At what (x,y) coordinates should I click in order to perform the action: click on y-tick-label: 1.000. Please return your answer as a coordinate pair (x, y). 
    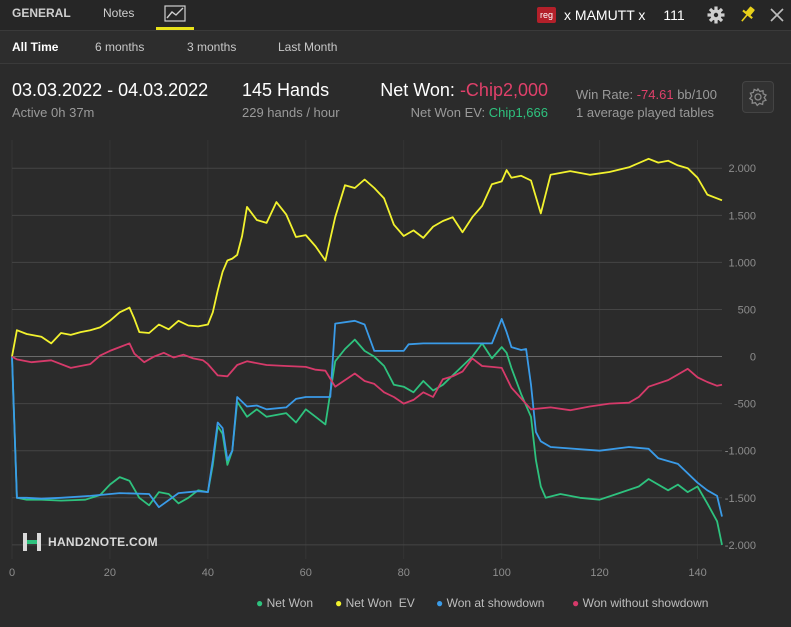
    Looking at the image, I should click on (742, 263).